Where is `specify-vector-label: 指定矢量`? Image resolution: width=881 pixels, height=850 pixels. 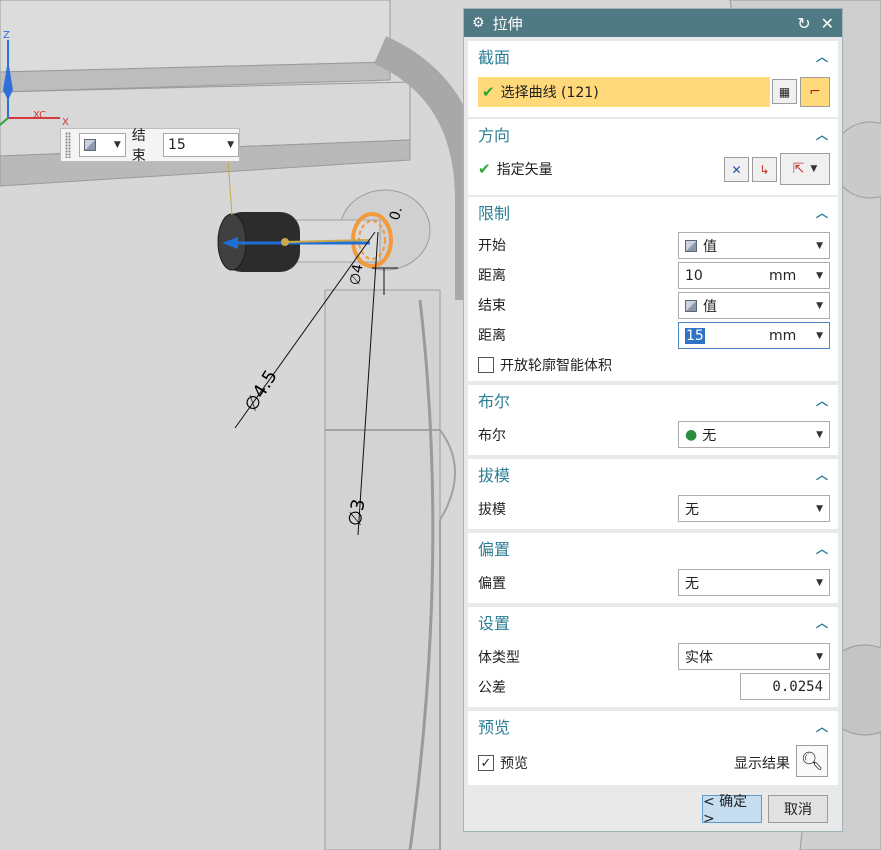
specify-vector-label: 指定矢量 is located at coordinates (524, 170).